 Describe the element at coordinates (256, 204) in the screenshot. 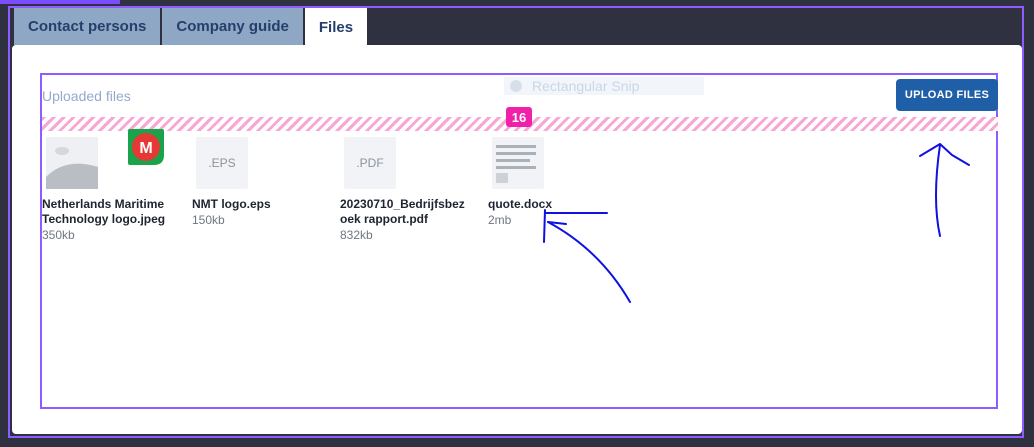

I see `file-name: NMT logo.eps` at that location.